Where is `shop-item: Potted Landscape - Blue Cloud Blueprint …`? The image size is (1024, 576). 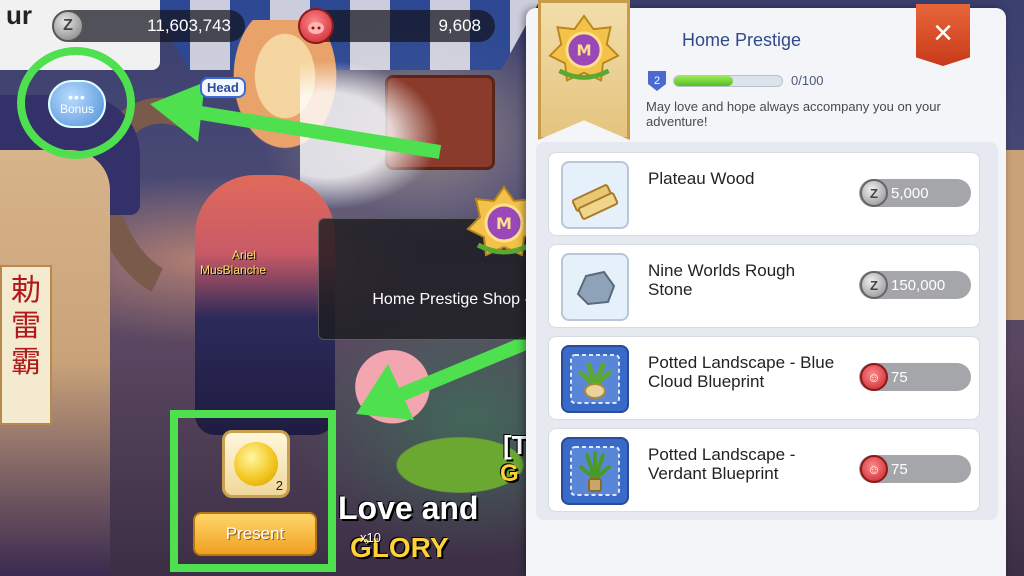
shop-item: Potted Landscape - Blue Cloud Blueprint … is located at coordinates (764, 378).